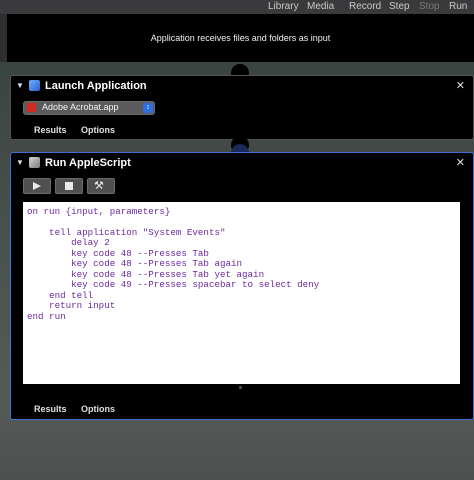  Describe the element at coordinates (135, 263) in the screenshot. I see `code-line: key code 48 --Presses Tab again` at that location.